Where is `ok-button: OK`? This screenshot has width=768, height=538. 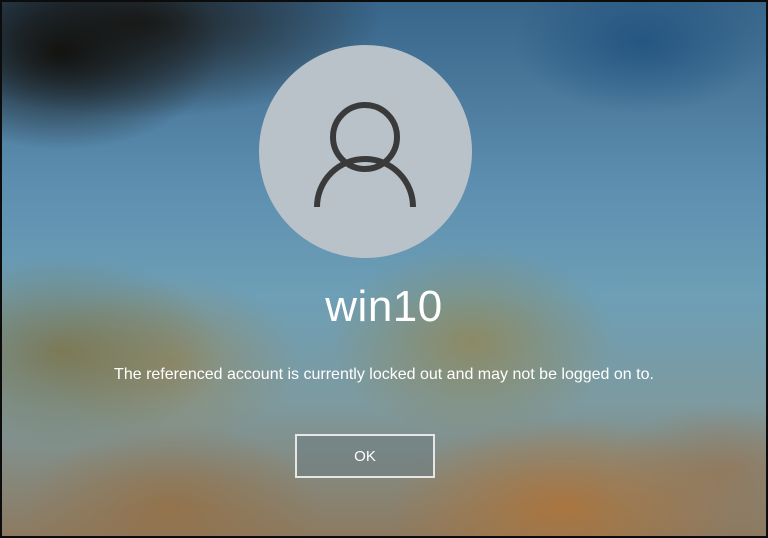 ok-button: OK is located at coordinates (365, 456).